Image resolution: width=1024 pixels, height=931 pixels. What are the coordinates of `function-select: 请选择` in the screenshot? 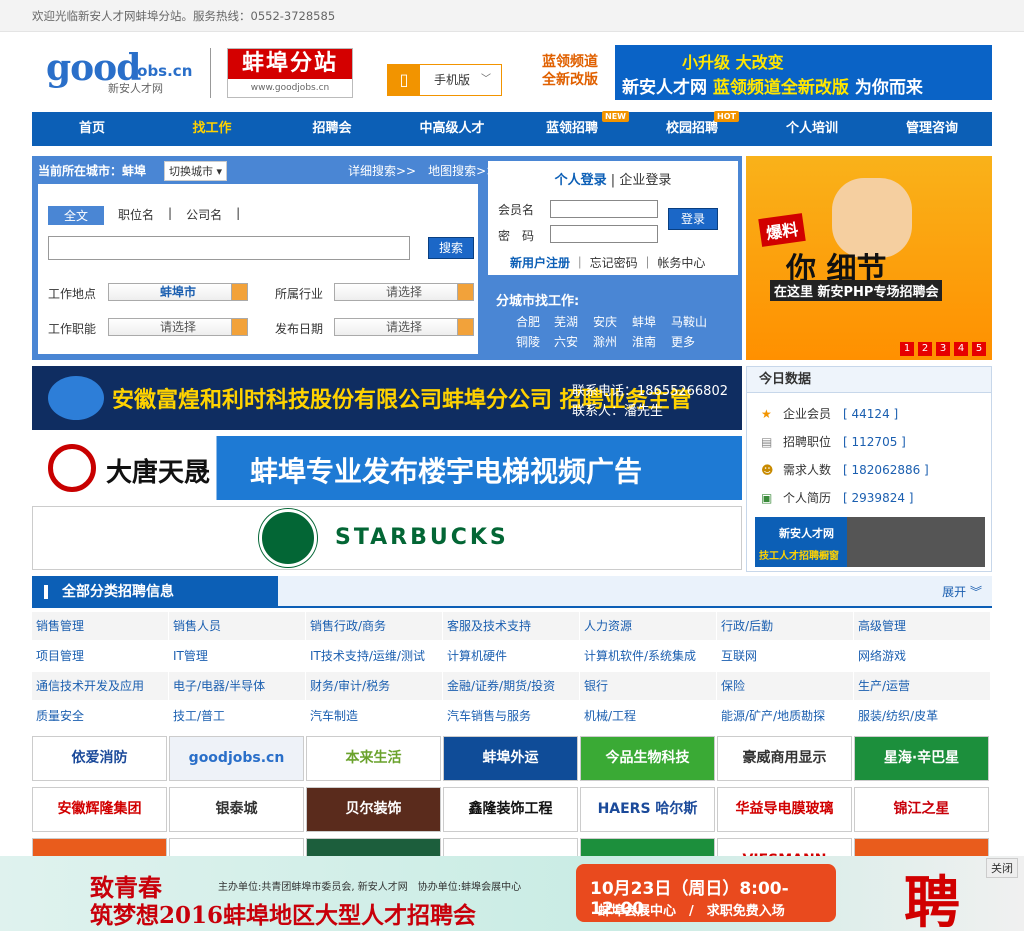 It's located at (178, 327).